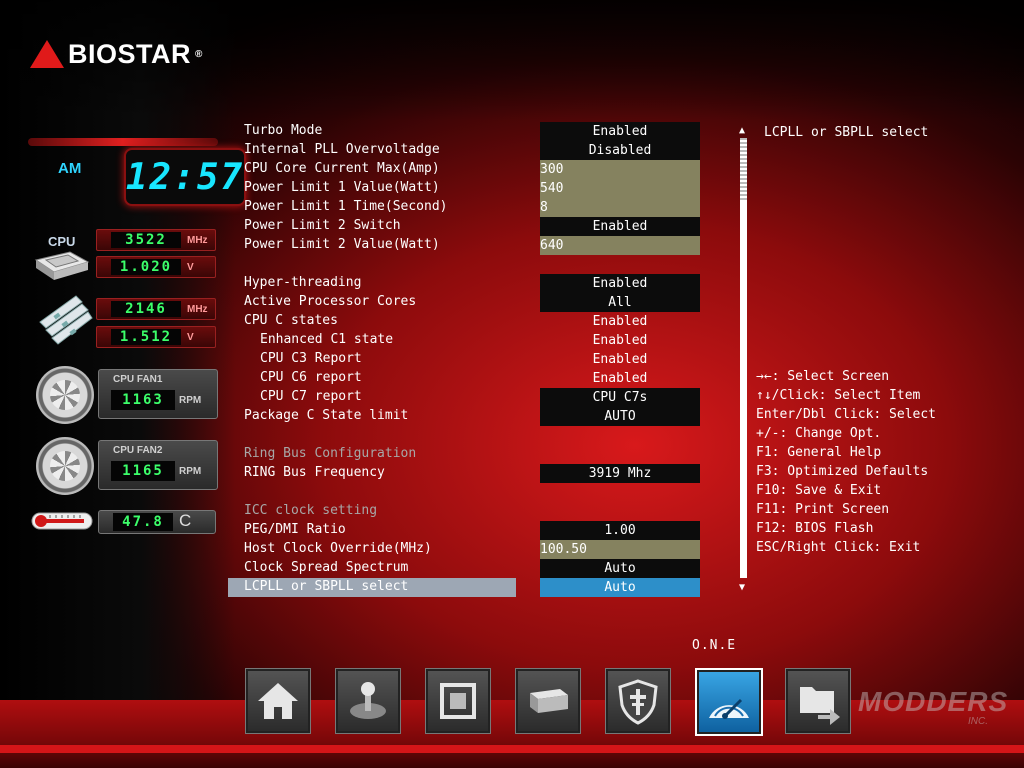 Image resolution: width=1024 pixels, height=768 pixels. I want to click on setting-label: CPU C states, so click(291, 320).